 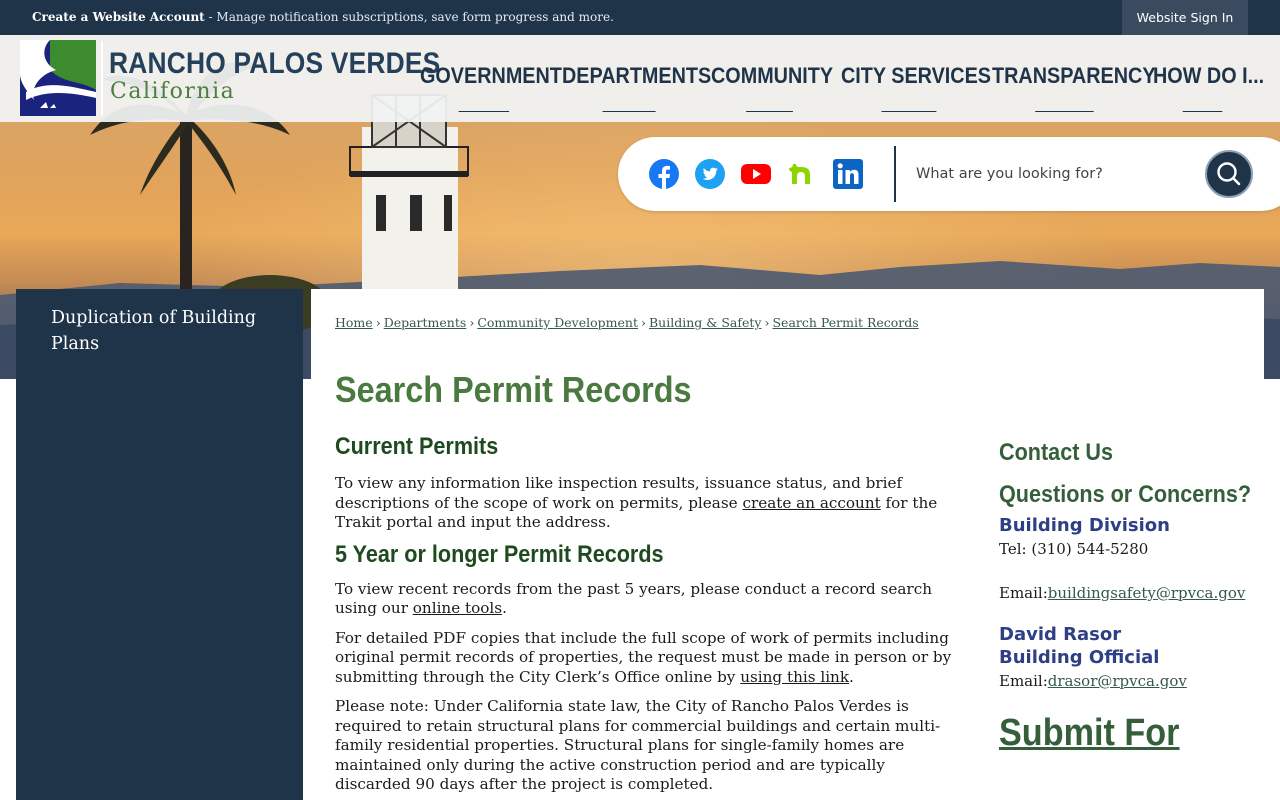 What do you see at coordinates (756, 174) in the screenshot?
I see `youtube-icon` at bounding box center [756, 174].